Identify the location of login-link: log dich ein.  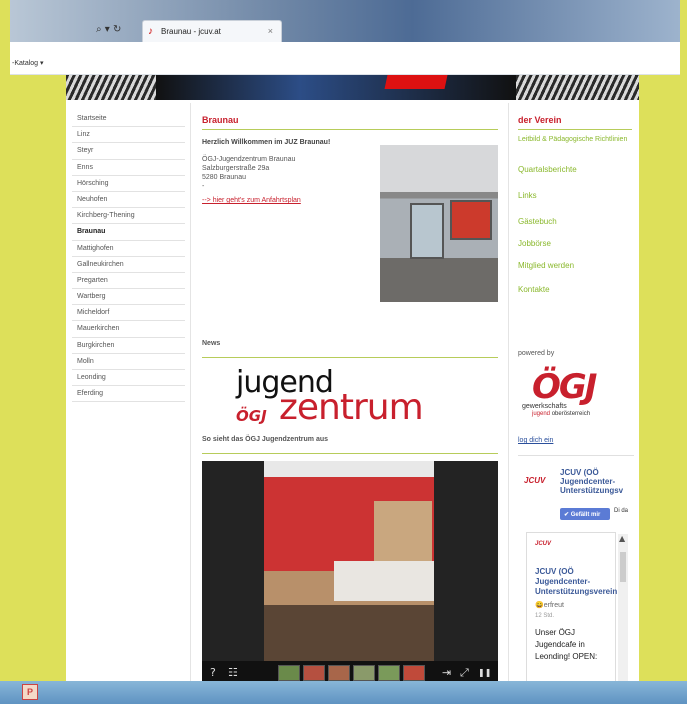
(535, 440).